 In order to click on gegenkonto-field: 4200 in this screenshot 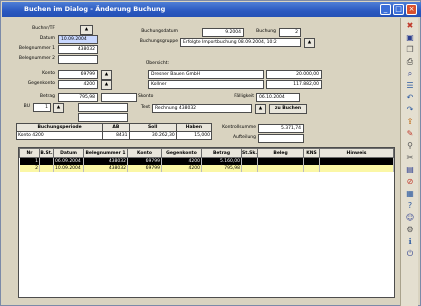, I will do `click(78, 84)`.